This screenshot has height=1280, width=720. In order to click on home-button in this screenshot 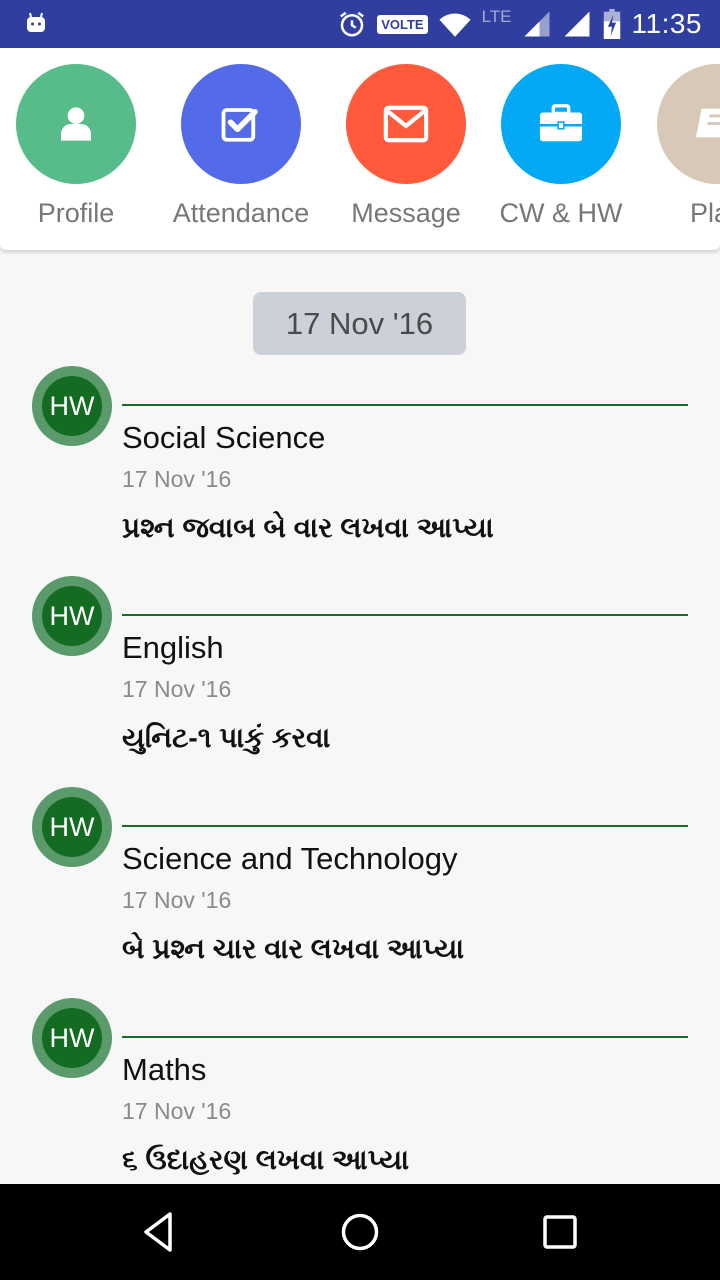, I will do `click(360, 1232)`.